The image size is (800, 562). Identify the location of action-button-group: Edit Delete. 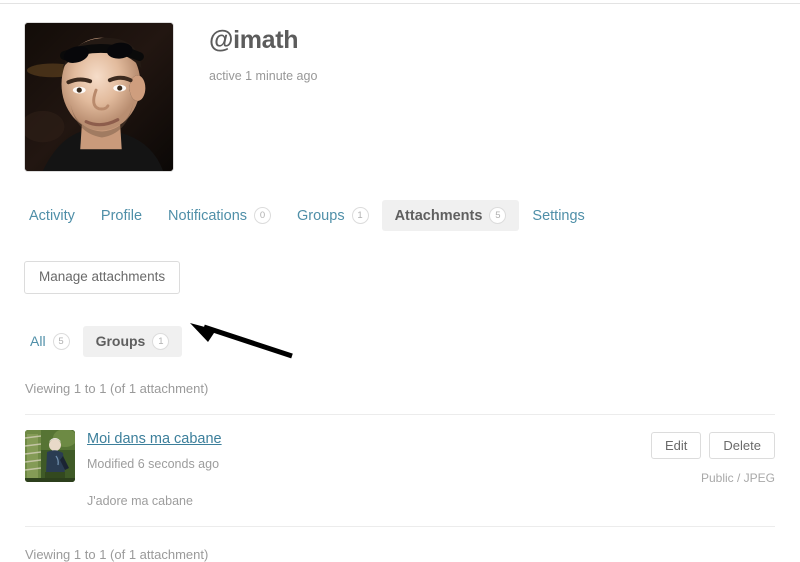
(713, 445).